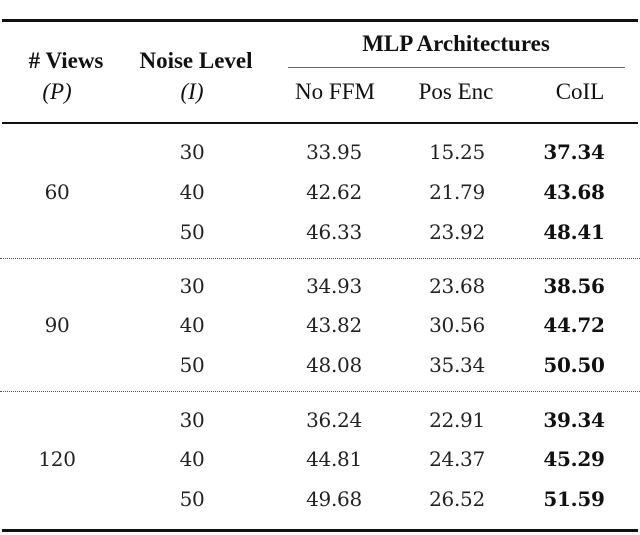 The height and width of the screenshot is (535, 640). Describe the element at coordinates (456, 43) in the screenshot. I see `header-group-mlp: MLP Architectures` at that location.